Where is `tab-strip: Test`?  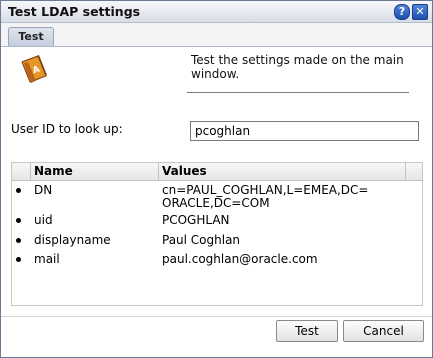
tab-strip: Test is located at coordinates (216, 35).